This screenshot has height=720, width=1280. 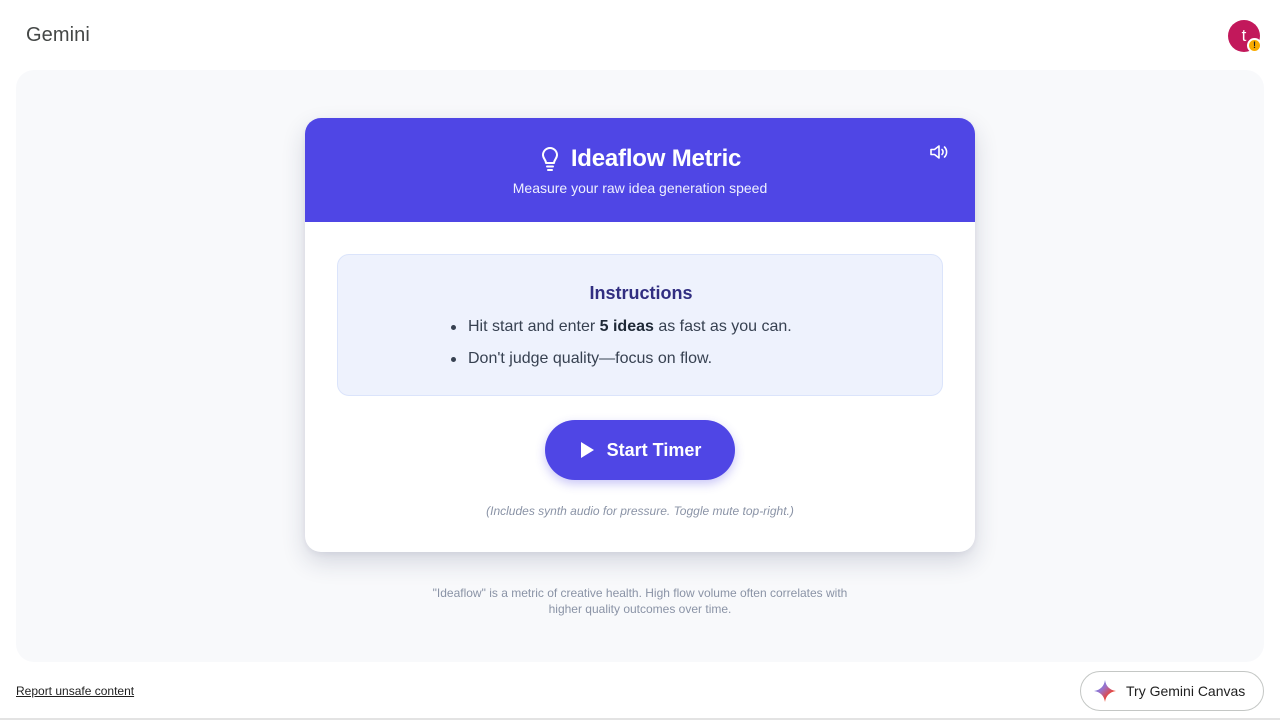 I want to click on instruction-item: Don't judge quality—focus on flow., so click(x=621, y=365).